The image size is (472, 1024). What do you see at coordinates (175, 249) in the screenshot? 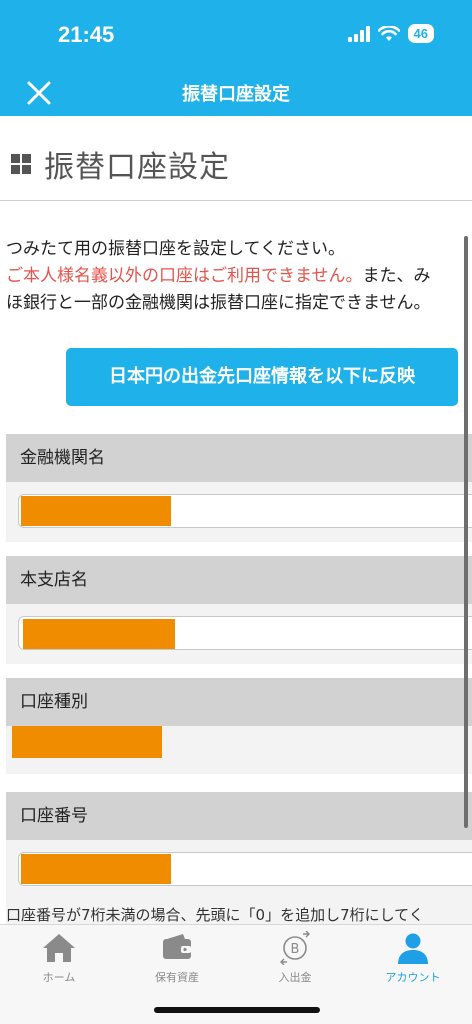
I see `description-line-1: つみたて用の振替口座を設定してください。` at bounding box center [175, 249].